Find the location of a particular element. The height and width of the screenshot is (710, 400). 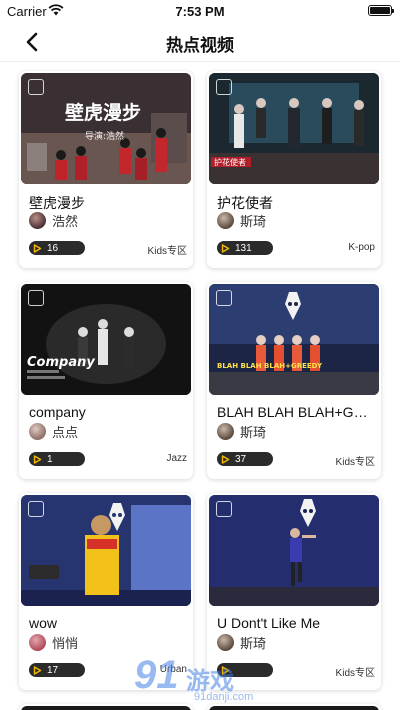

thumbnail-scene: BLAH BLAH BLAH+GREEDY is located at coordinates (294, 339).